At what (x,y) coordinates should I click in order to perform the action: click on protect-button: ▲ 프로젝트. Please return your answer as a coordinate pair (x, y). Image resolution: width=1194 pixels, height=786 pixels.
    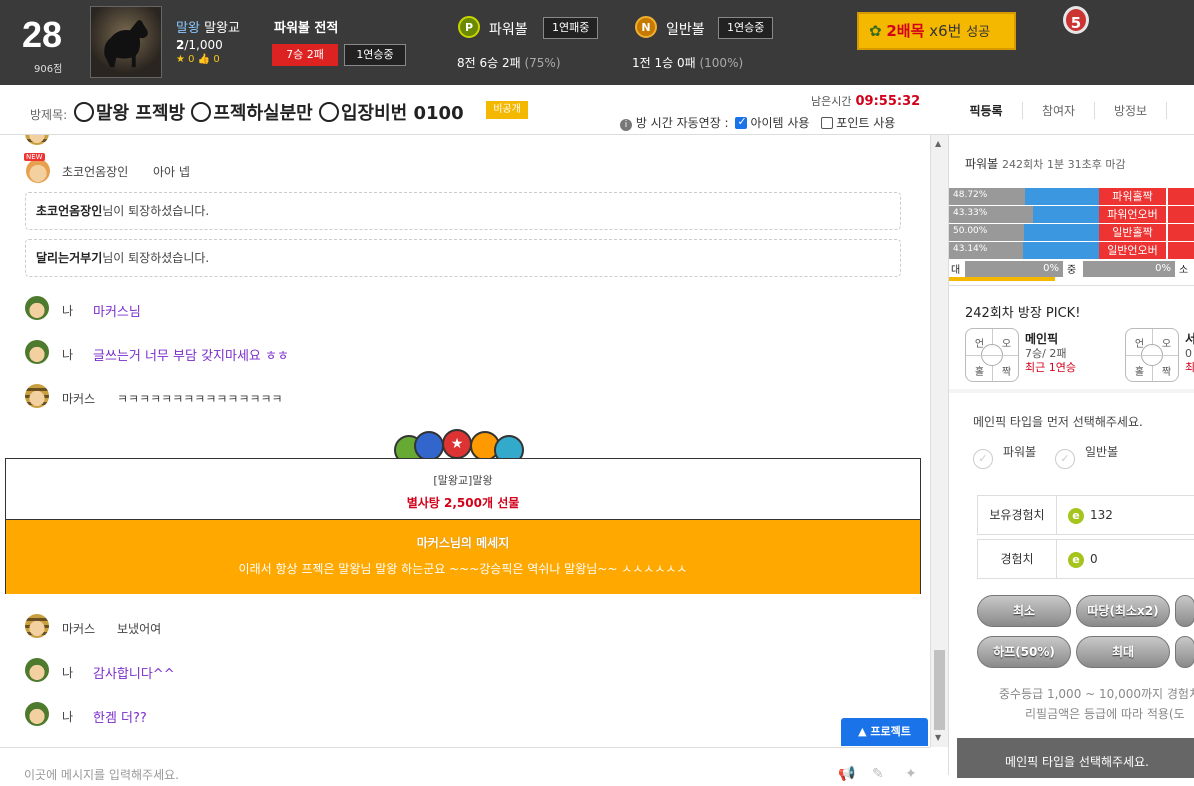
    Looking at the image, I should click on (884, 732).